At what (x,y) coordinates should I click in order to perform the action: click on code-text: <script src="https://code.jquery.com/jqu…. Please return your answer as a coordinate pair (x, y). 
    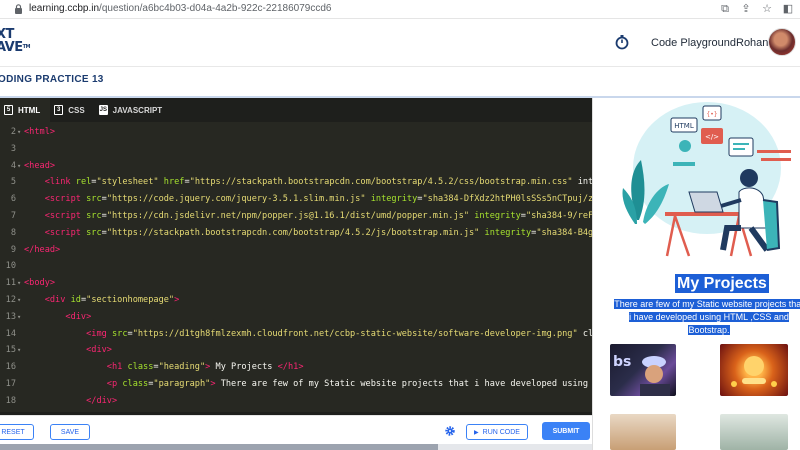
    Looking at the image, I should click on (318, 199).